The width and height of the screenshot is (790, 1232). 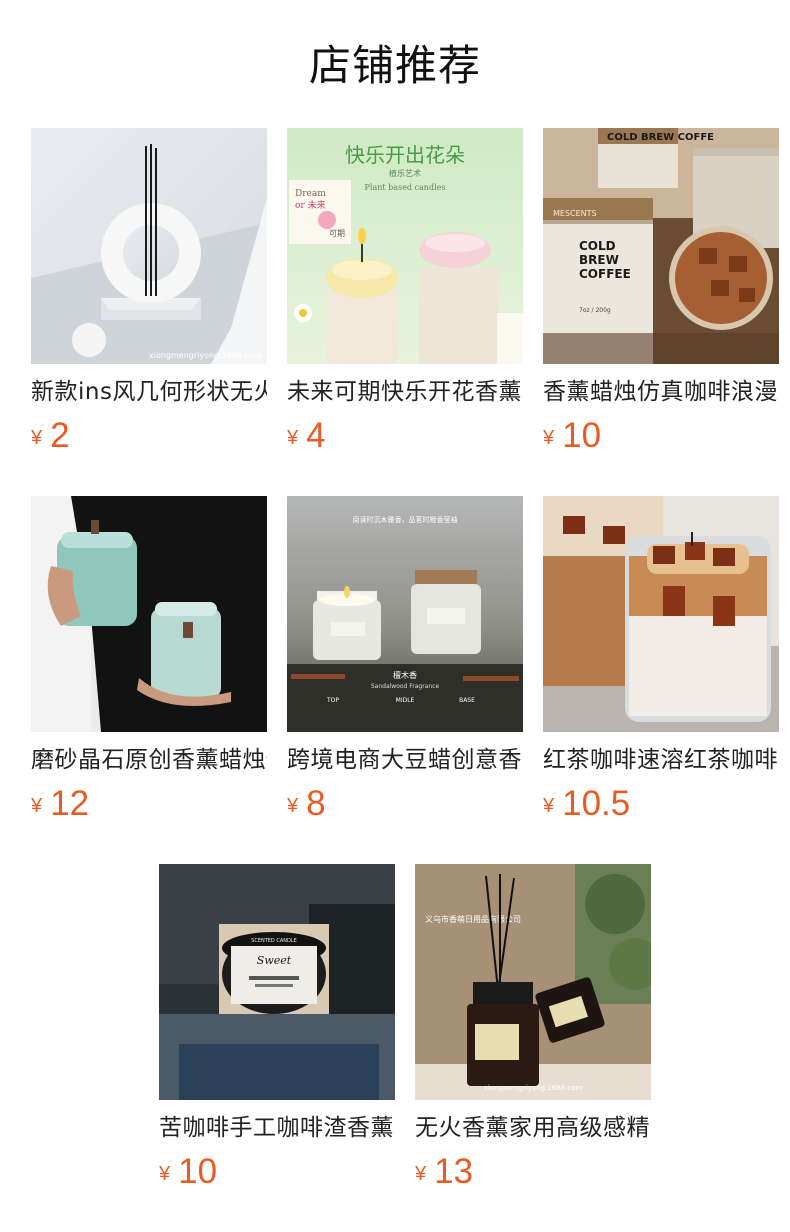 What do you see at coordinates (274, 941) in the screenshot?
I see `jar-label: SCENTED CANDLE` at bounding box center [274, 941].